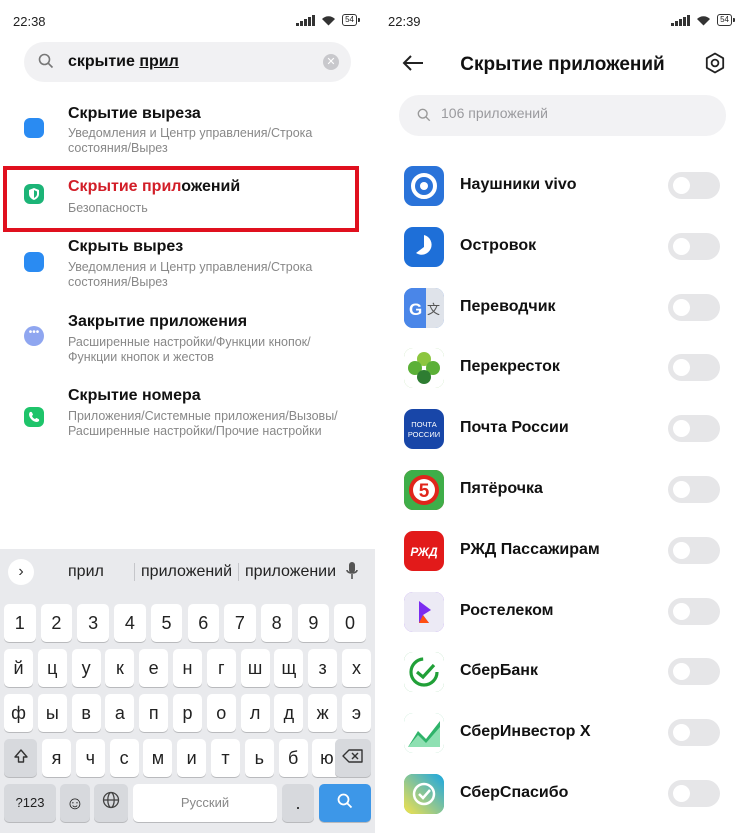 This screenshot has height=833, width=750. I want to click on suggestion-word: прил, so click(86, 572).